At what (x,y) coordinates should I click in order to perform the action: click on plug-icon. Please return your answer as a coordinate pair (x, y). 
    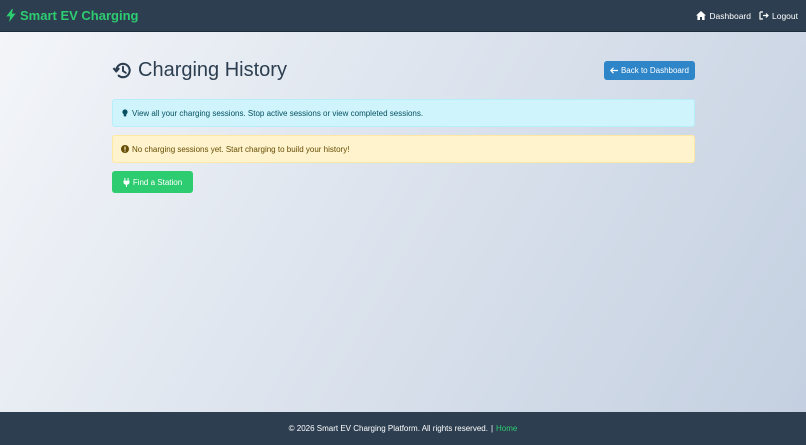
    Looking at the image, I should click on (126, 182).